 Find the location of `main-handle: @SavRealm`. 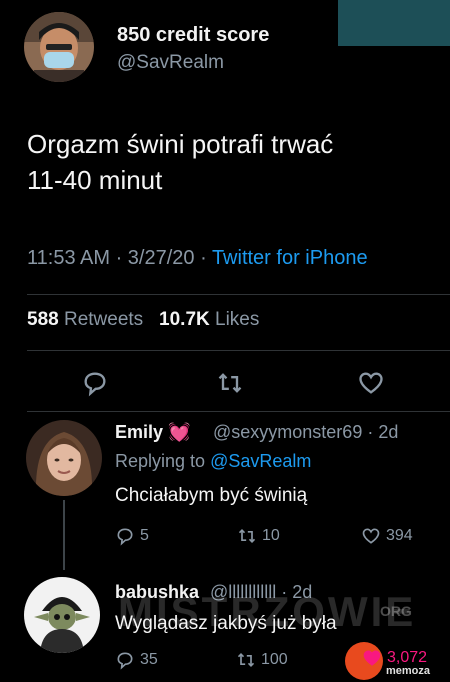

main-handle: @SavRealm is located at coordinates (170, 63).